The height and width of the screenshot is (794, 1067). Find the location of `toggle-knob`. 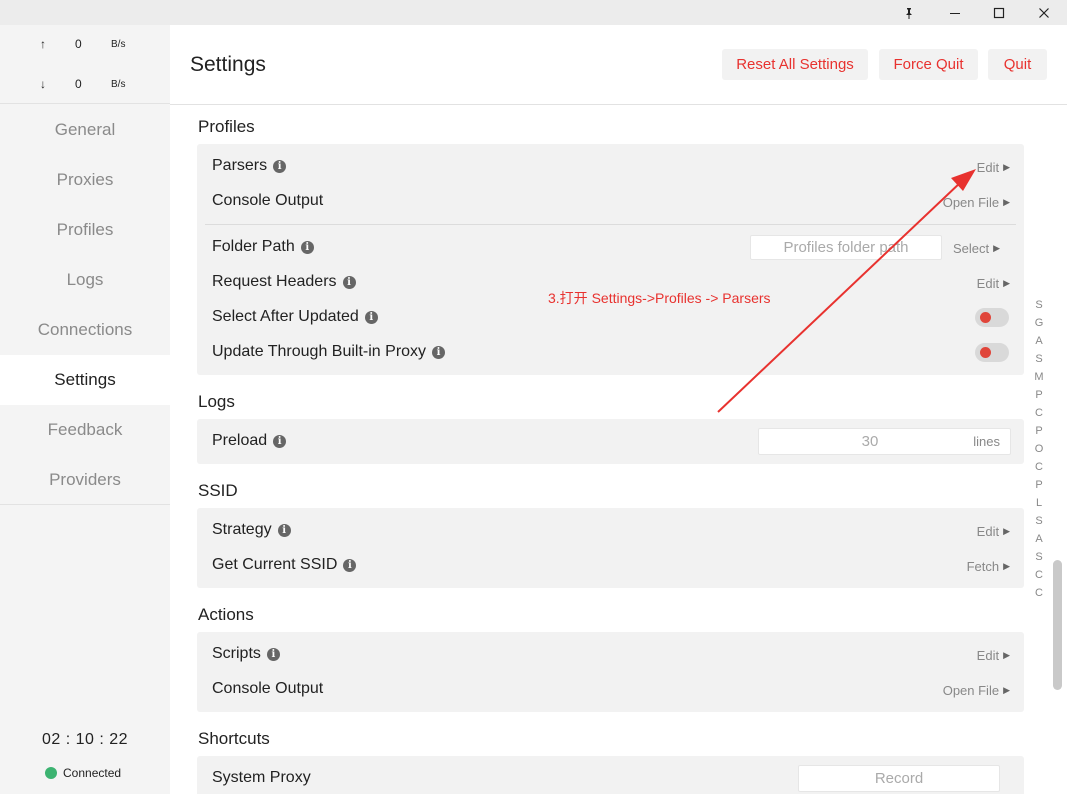

toggle-knob is located at coordinates (985, 317).